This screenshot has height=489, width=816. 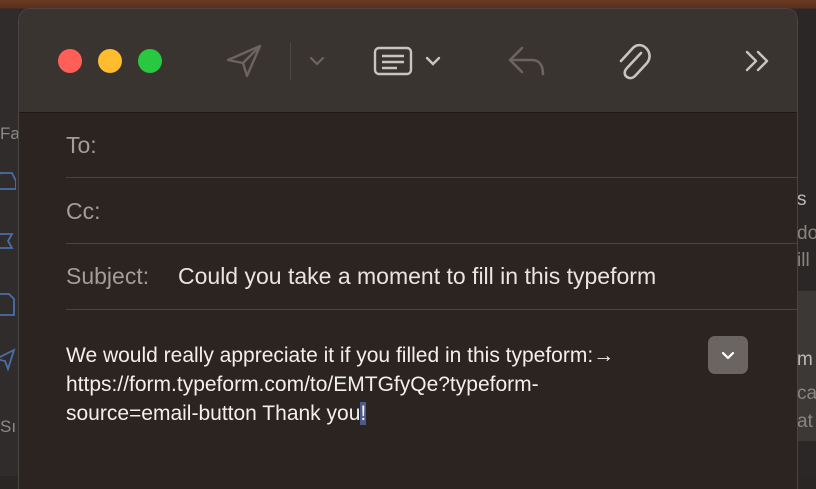 I want to click on attach-button, so click(x=633, y=61).